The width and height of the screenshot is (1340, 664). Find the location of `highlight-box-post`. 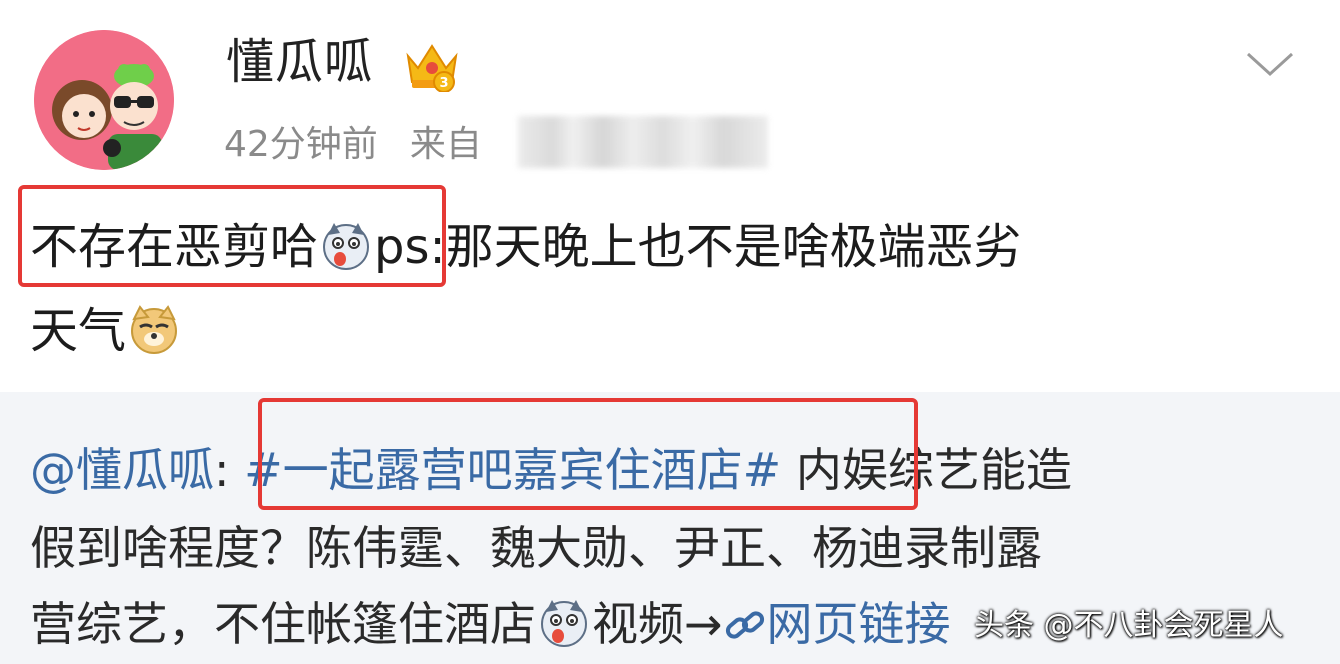

highlight-box-post is located at coordinates (232, 236).